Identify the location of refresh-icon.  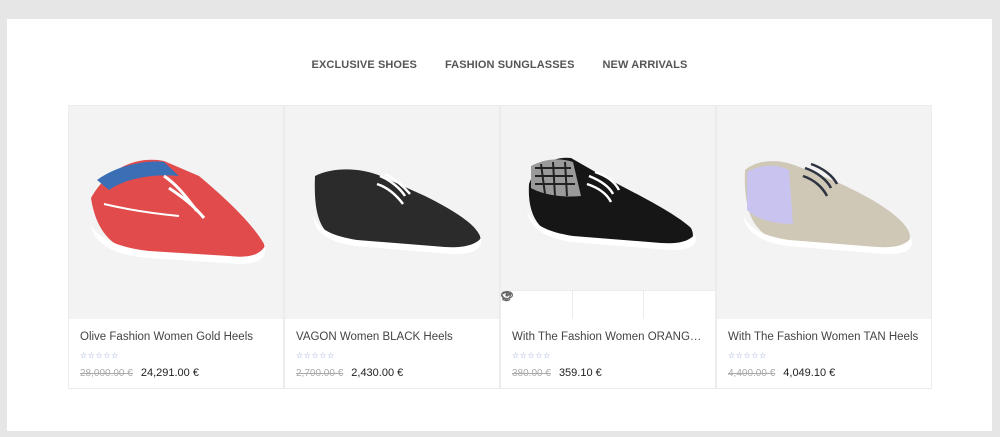
(506, 296).